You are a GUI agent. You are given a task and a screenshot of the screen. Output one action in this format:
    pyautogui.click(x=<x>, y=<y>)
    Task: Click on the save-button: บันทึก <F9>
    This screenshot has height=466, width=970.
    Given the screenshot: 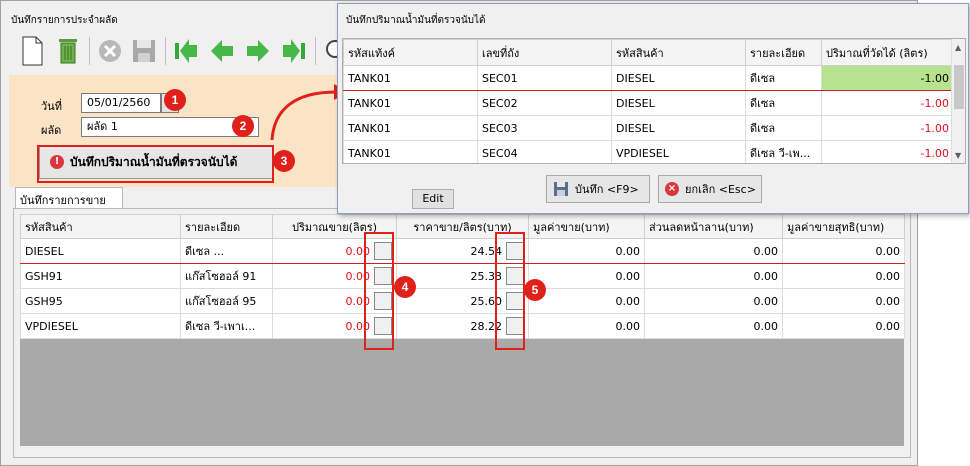 What is the action you would take?
    pyautogui.click(x=598, y=189)
    